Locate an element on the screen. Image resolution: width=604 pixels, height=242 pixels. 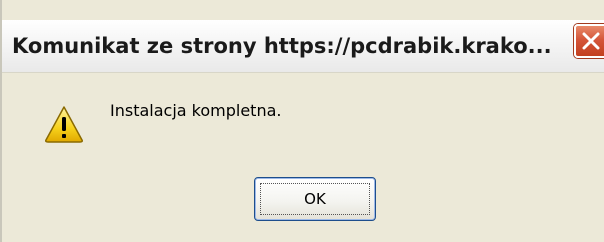
close-icon is located at coordinates (591, 41).